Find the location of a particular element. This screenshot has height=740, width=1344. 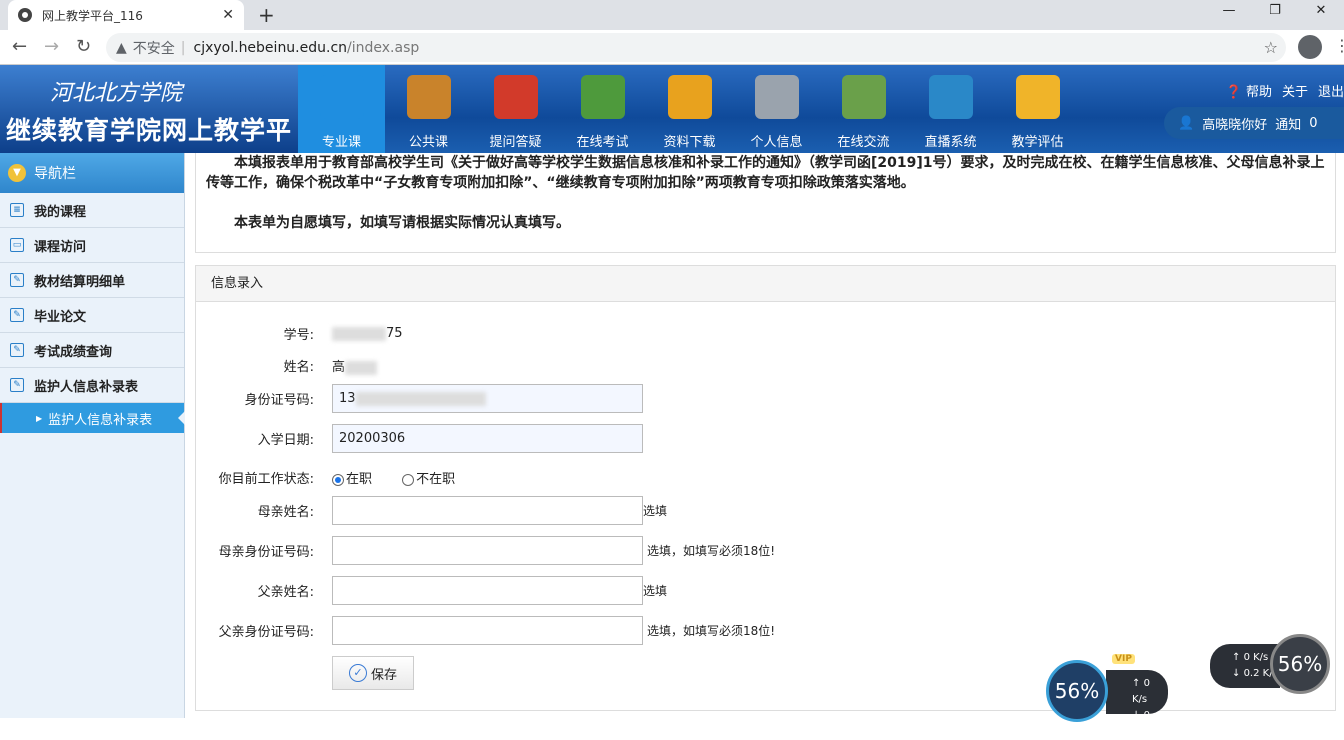

notice-link: 通知 is located at coordinates (1288, 123).